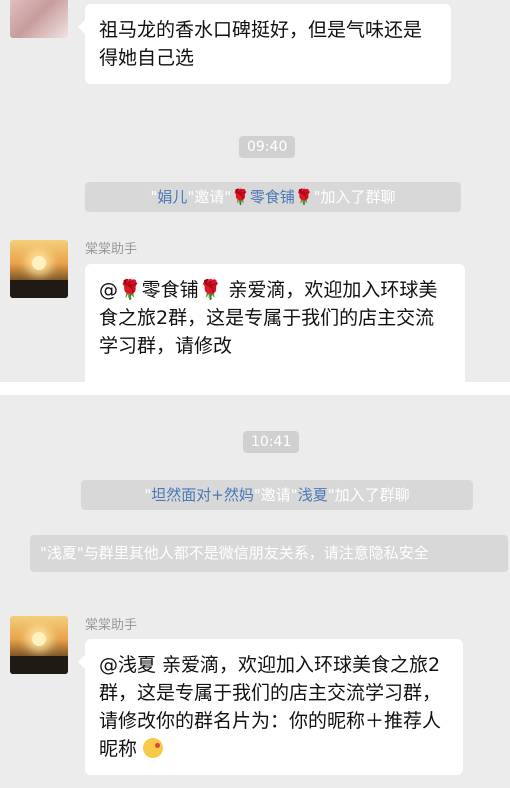  I want to click on system-invite-message: "坦然面对+然妈"邀请"浅夏"加入了群聊, so click(277, 495).